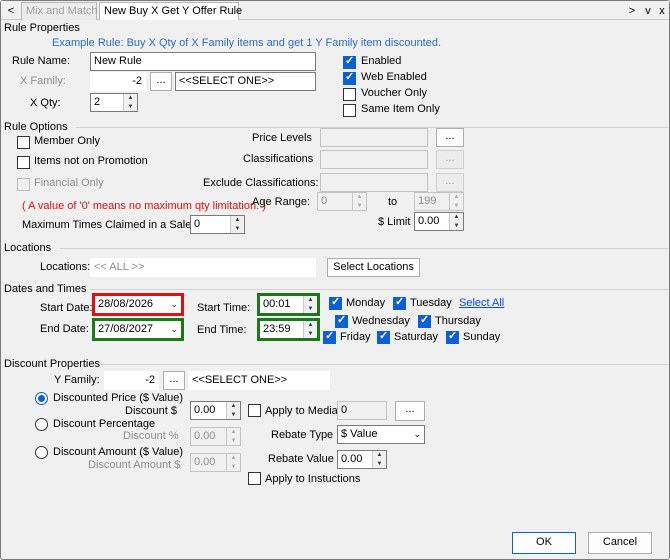  I want to click on tuesday-checkbox, so click(399, 302).